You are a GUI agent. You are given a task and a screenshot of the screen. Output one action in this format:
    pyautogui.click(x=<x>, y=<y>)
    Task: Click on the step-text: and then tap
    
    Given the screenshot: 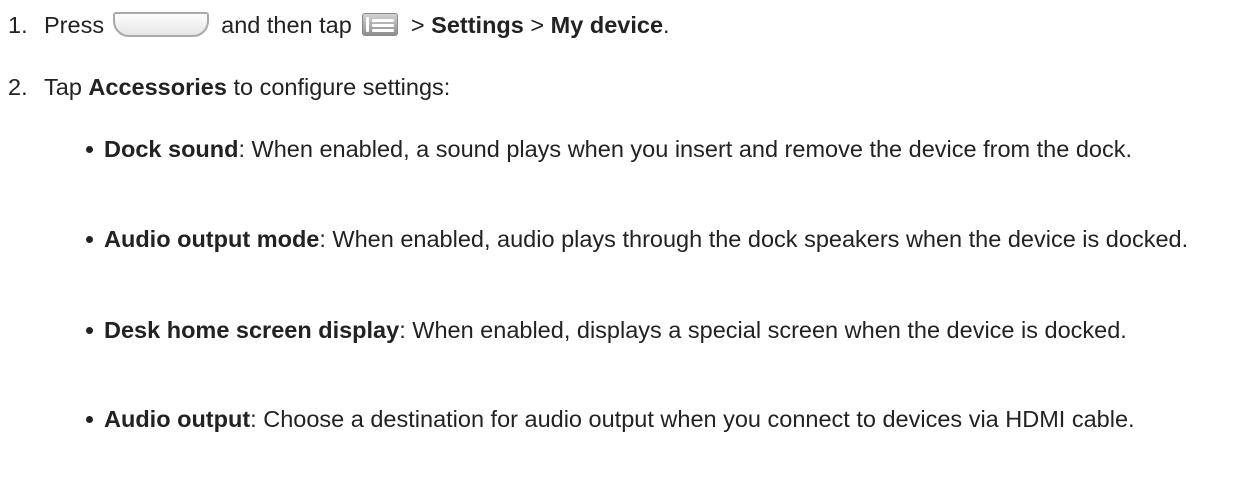 What is the action you would take?
    pyautogui.click(x=286, y=25)
    